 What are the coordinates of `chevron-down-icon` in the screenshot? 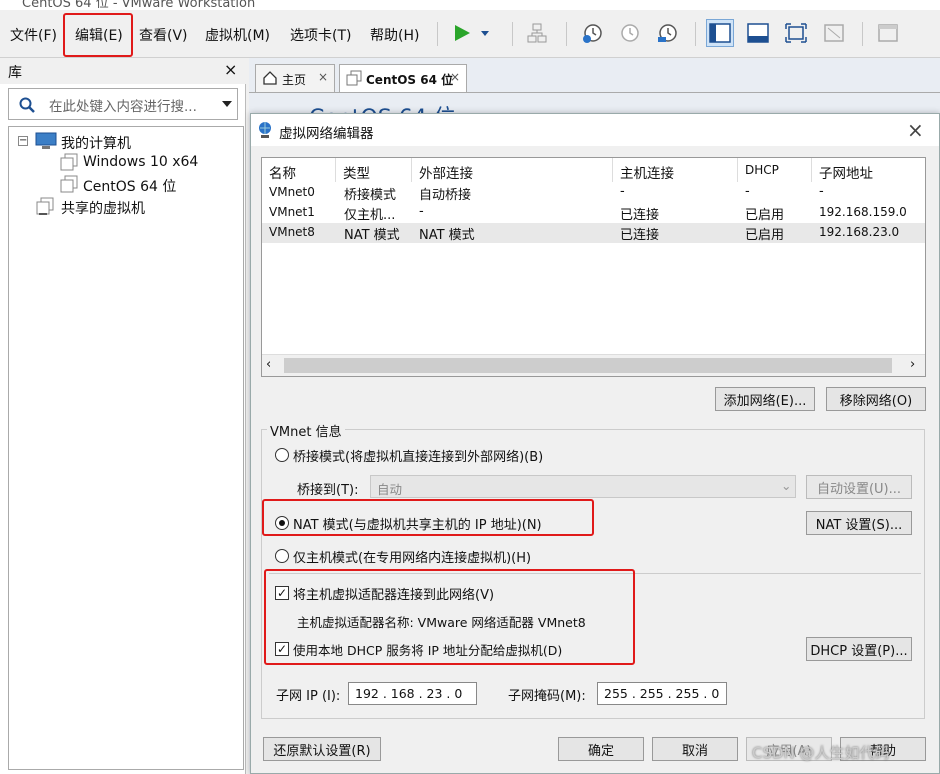 It's located at (227, 104).